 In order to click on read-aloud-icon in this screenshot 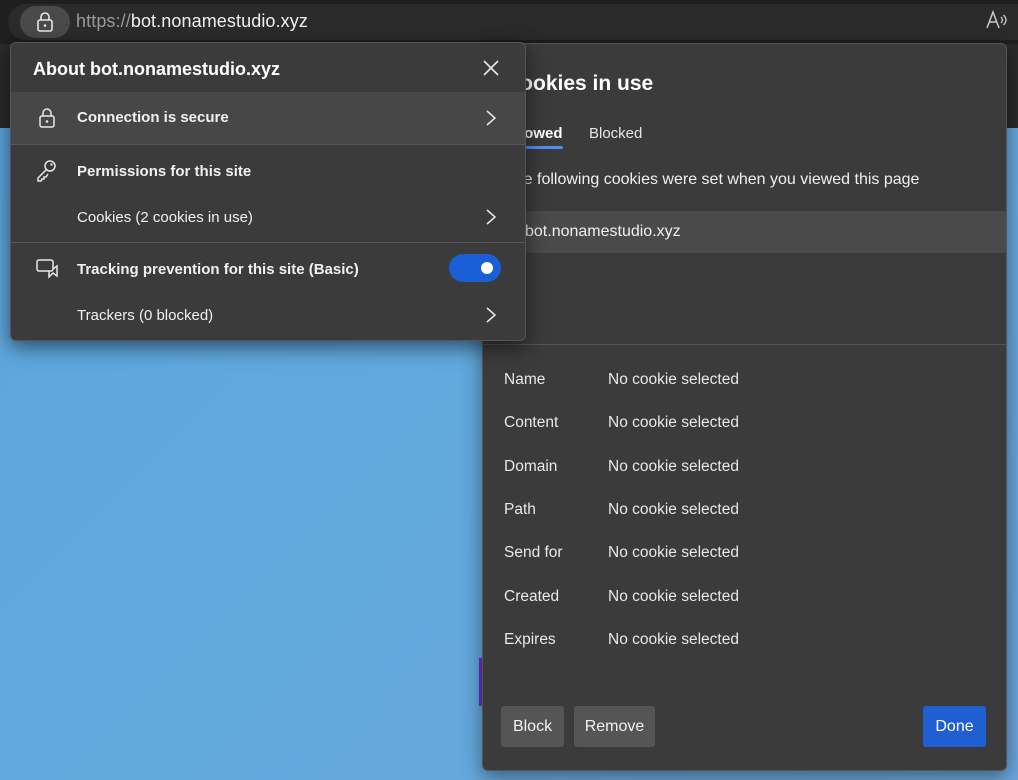, I will do `click(997, 22)`.